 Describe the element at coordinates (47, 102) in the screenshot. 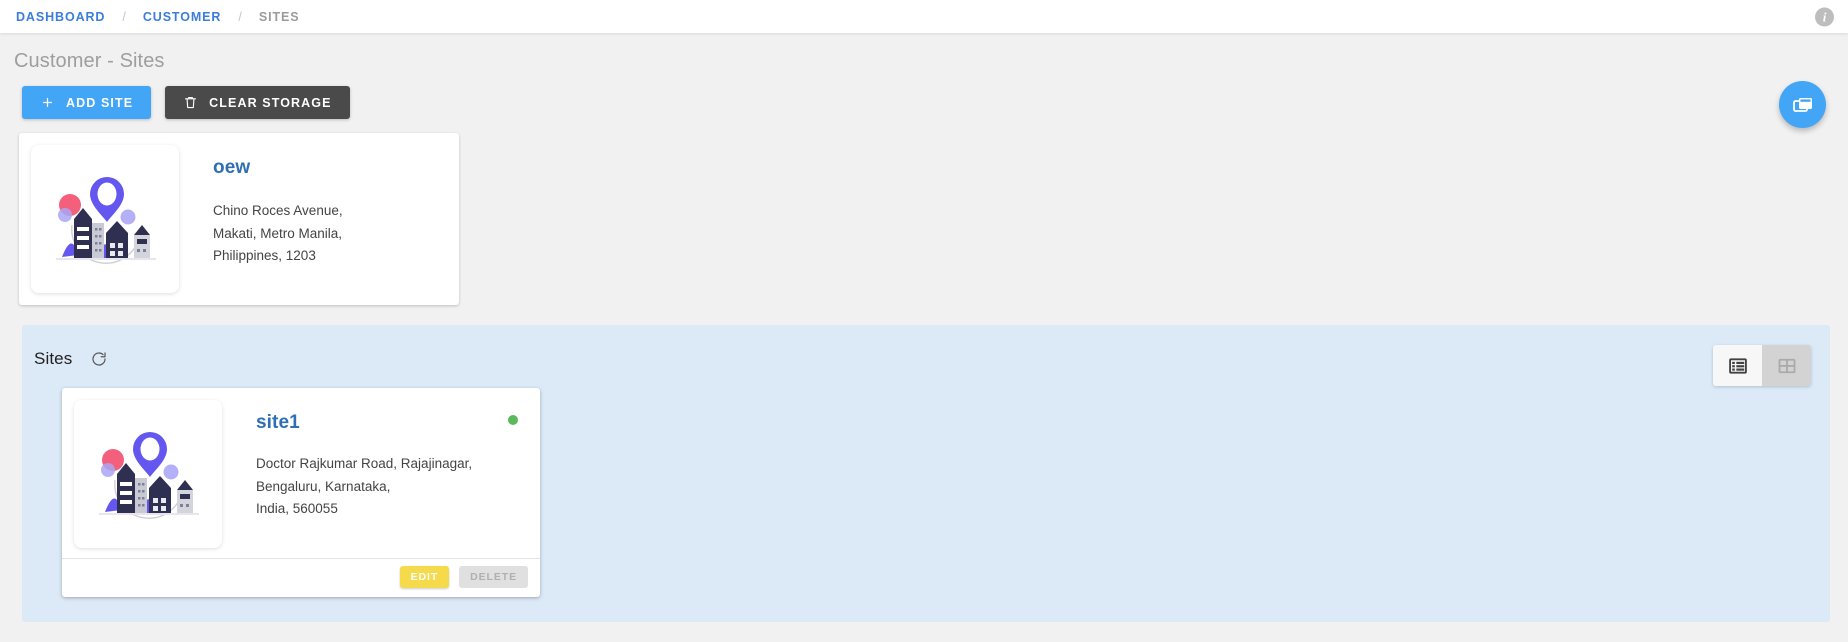

I see `plus-icon` at that location.